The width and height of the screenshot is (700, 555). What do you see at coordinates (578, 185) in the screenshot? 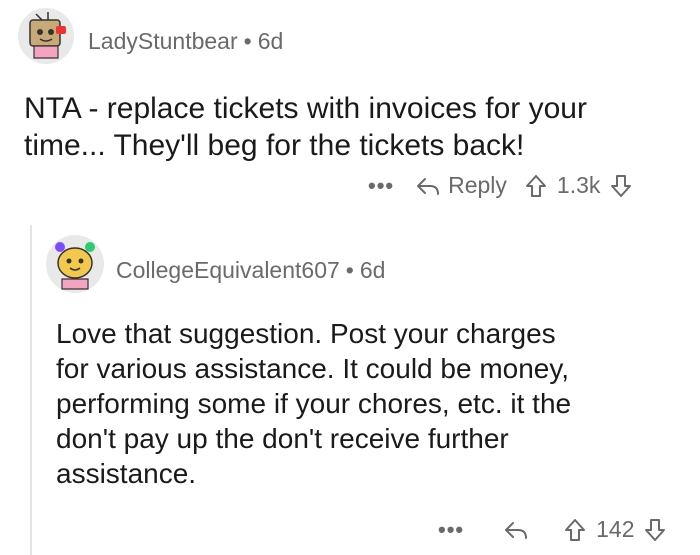
I see `vote-score: 1.3k` at bounding box center [578, 185].